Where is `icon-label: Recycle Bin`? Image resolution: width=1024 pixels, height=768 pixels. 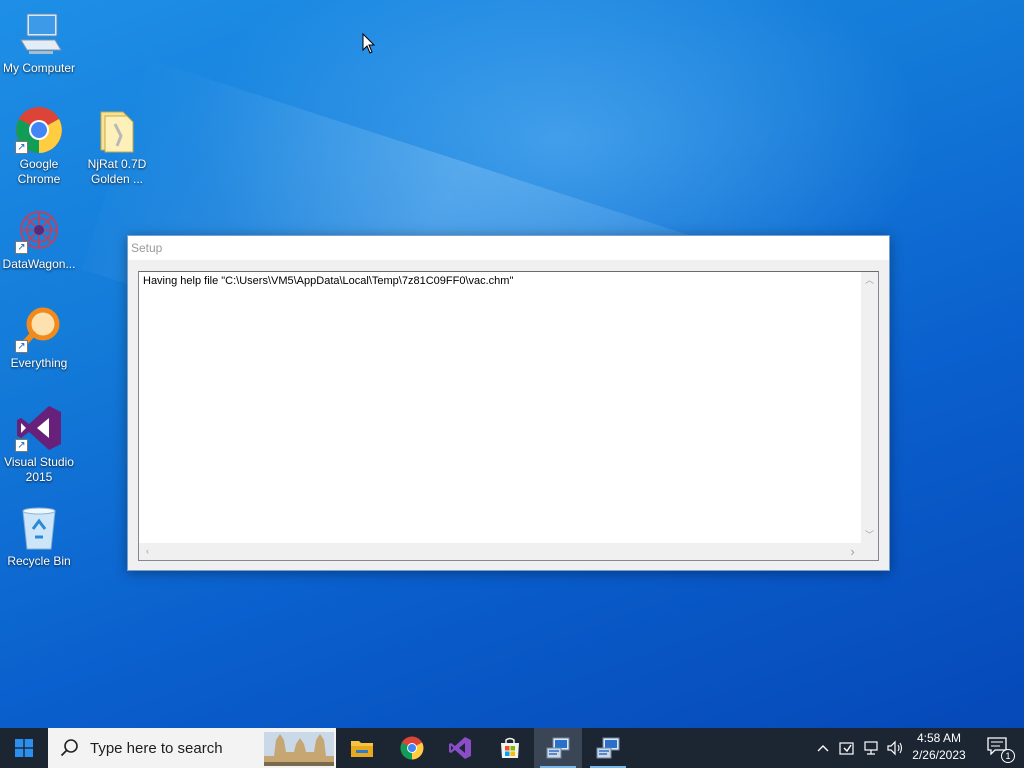
icon-label: Recycle Bin is located at coordinates (39, 561).